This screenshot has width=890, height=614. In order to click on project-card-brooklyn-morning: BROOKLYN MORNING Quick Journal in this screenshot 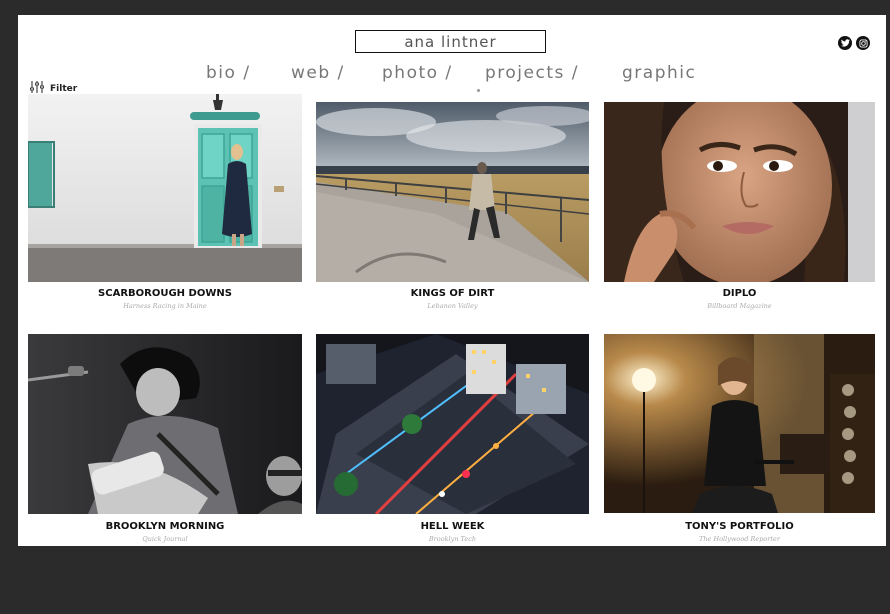, I will do `click(165, 440)`.